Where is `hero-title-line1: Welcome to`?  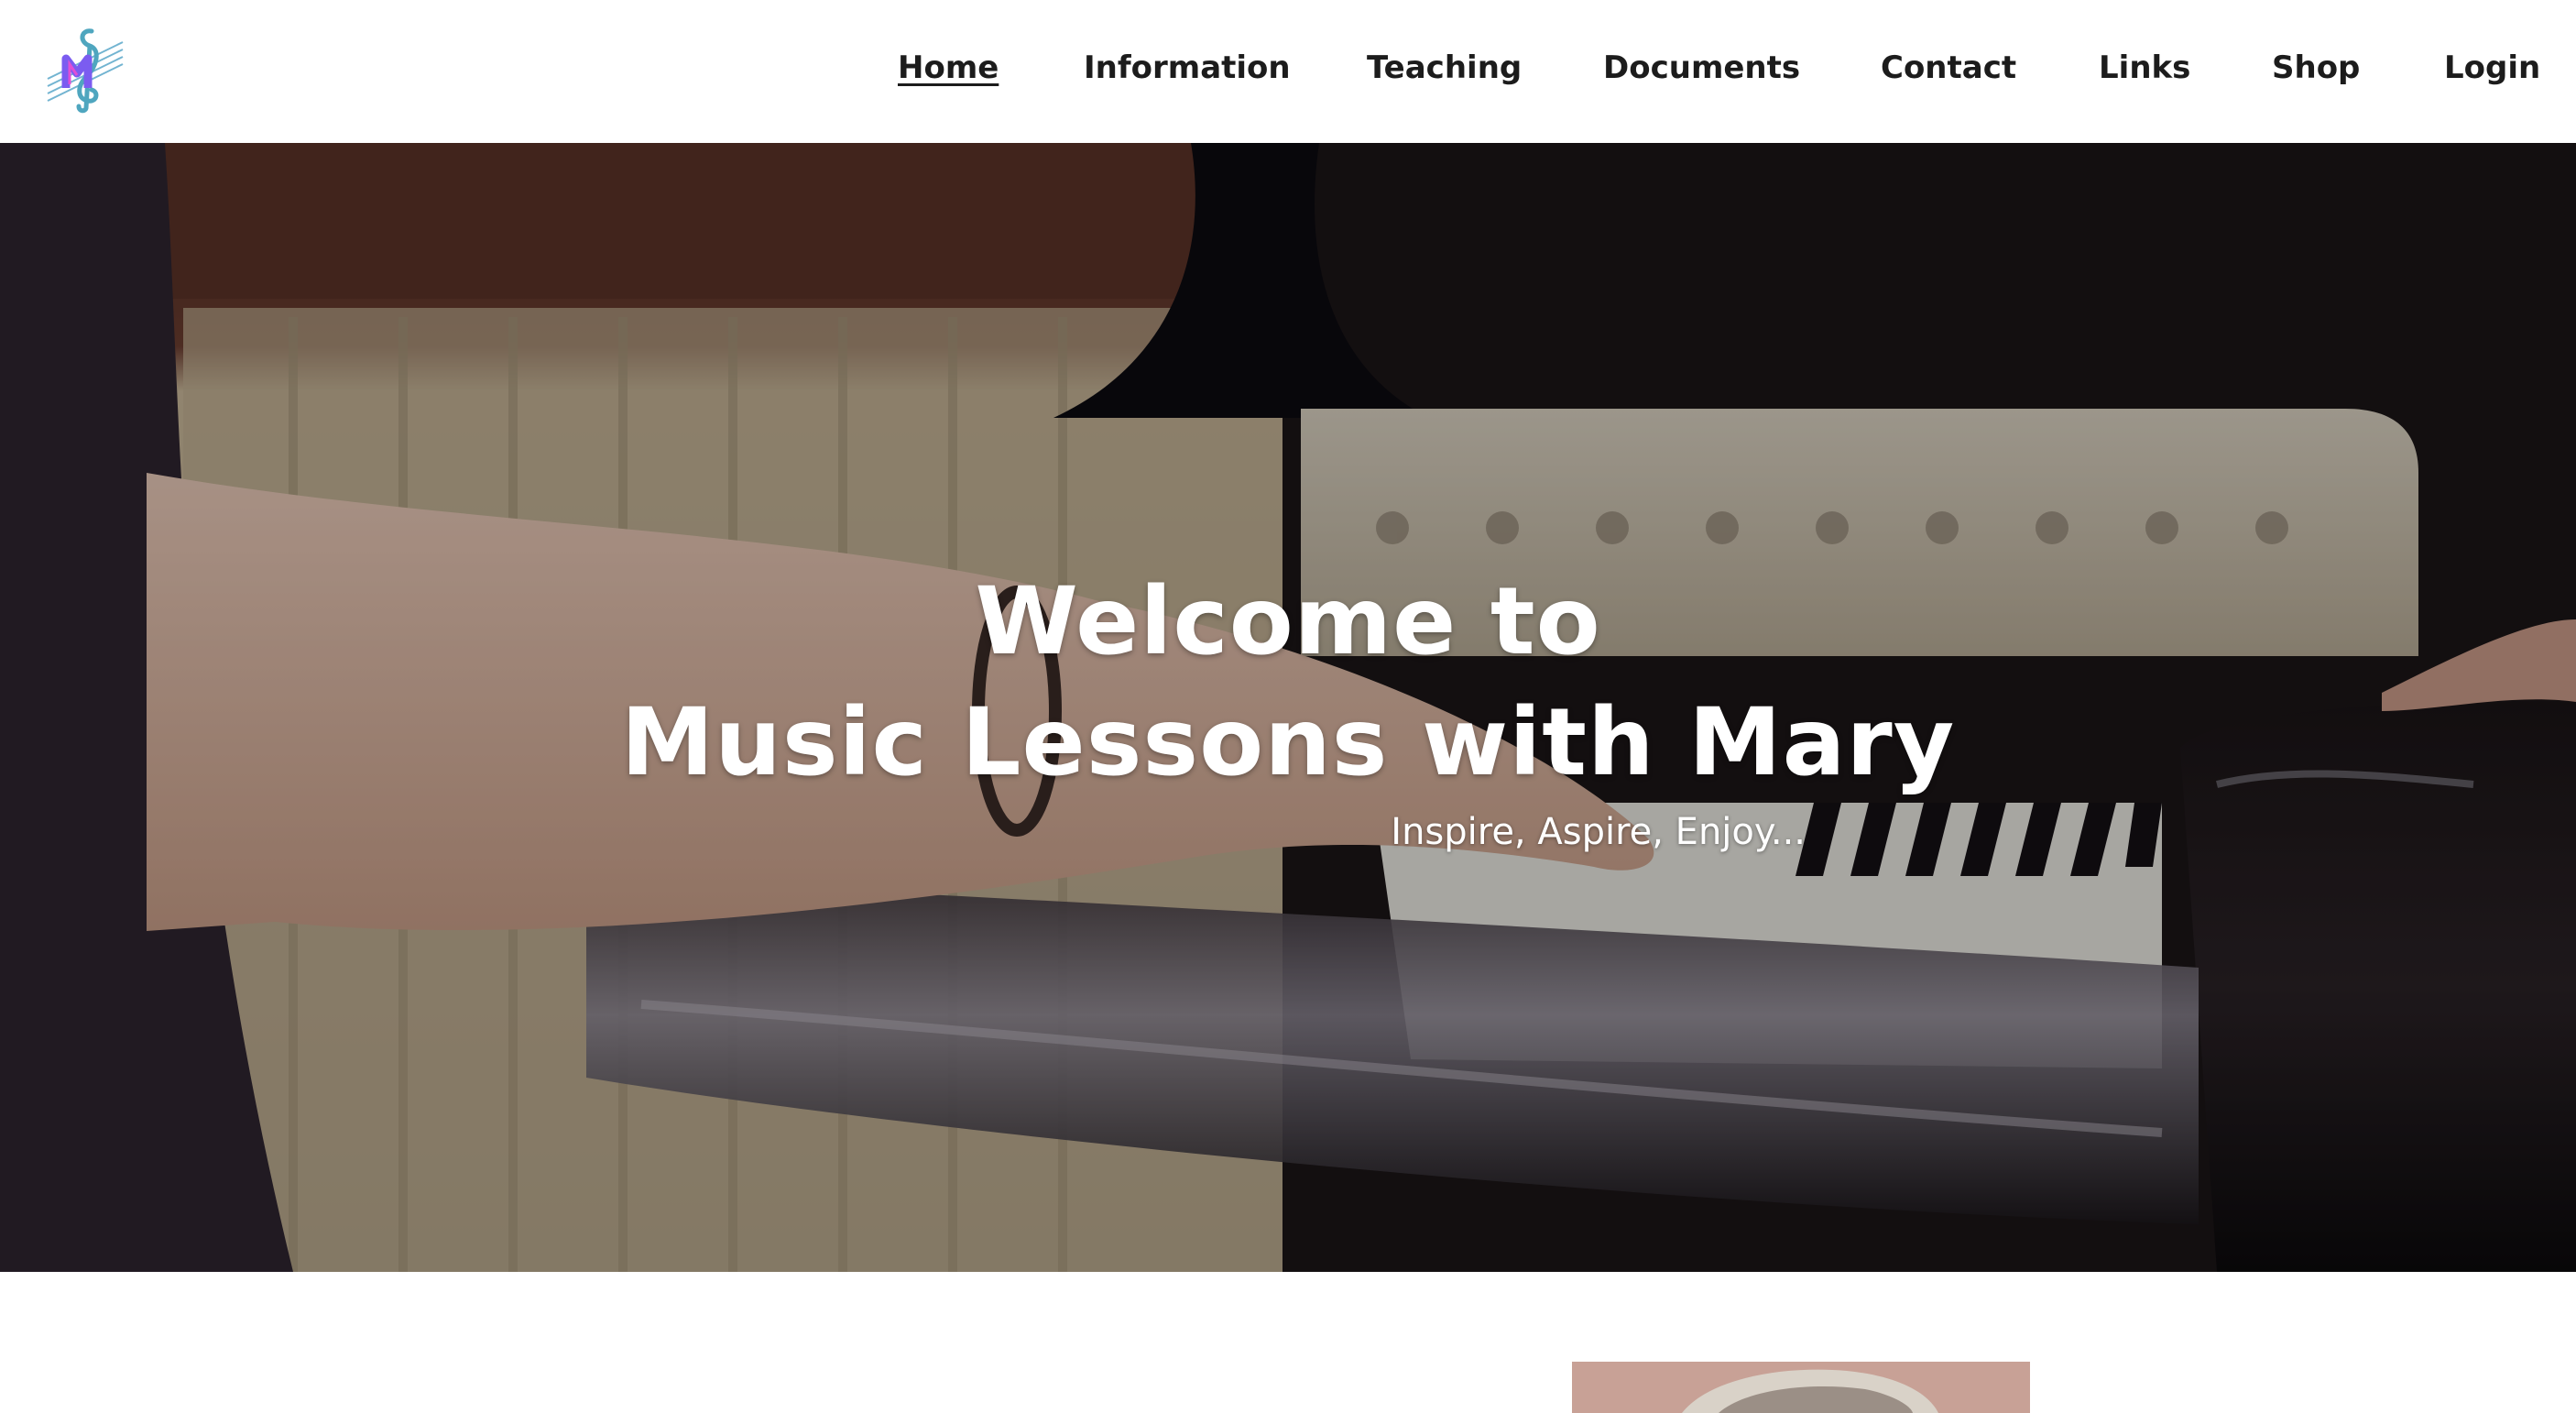 hero-title-line1: Welcome to is located at coordinates (1288, 621).